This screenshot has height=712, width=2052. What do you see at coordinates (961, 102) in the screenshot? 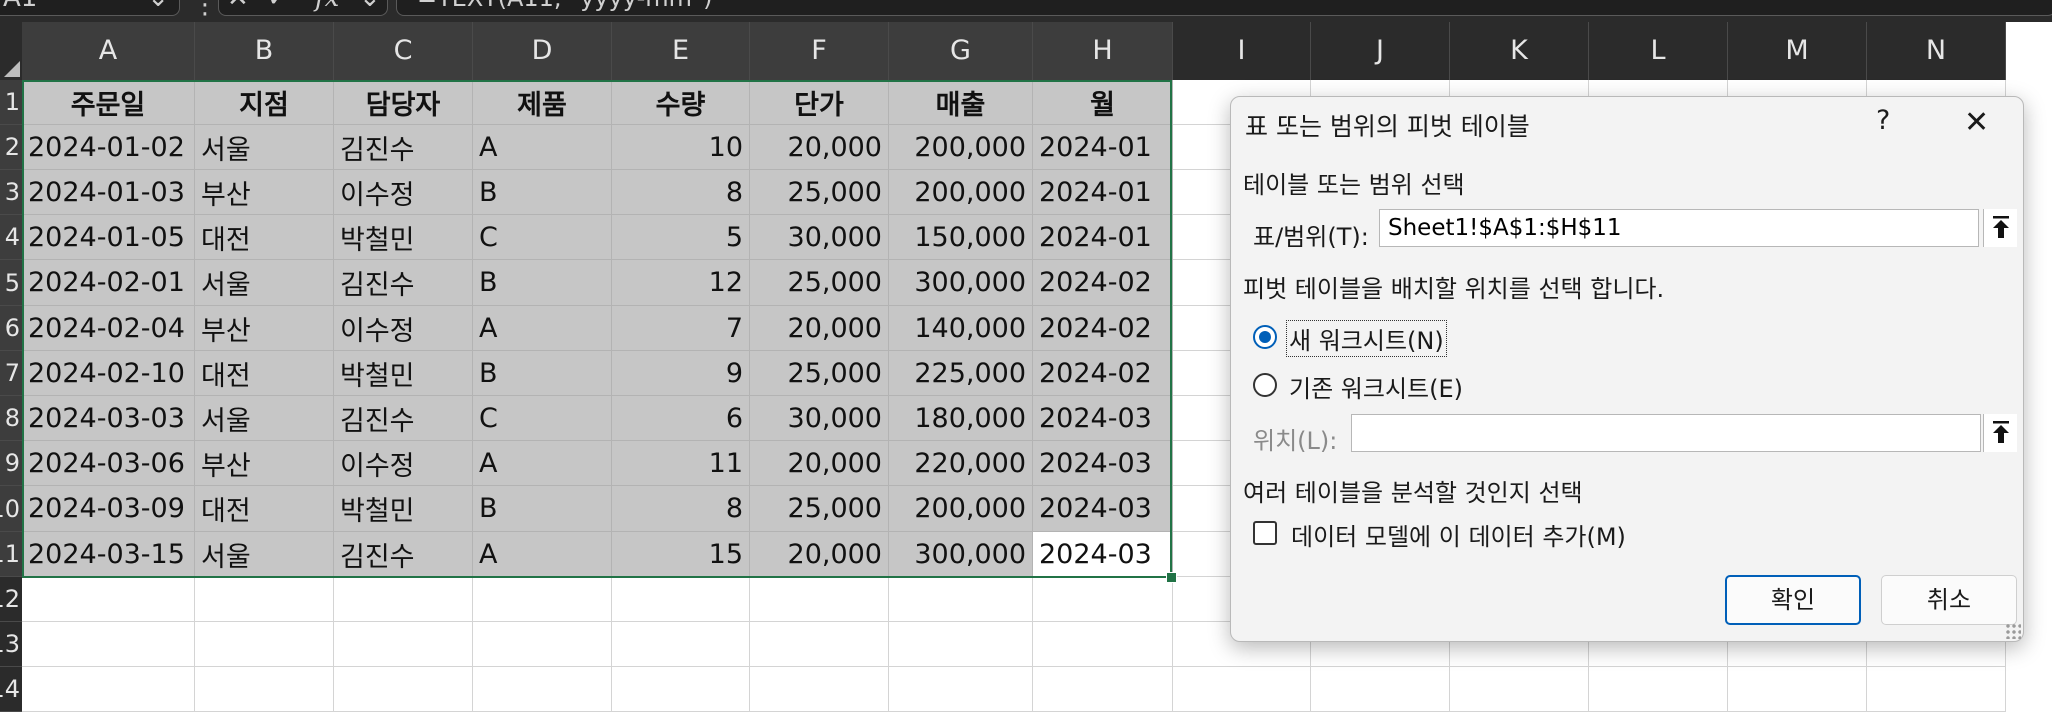
I see `table-header-cell: 매출` at bounding box center [961, 102].